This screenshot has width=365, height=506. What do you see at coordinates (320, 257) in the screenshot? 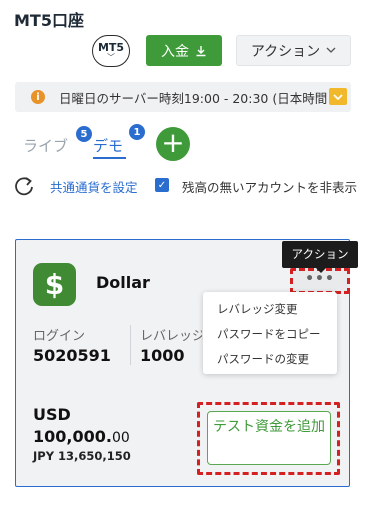
I see `actions-tooltip: アクション` at bounding box center [320, 257].